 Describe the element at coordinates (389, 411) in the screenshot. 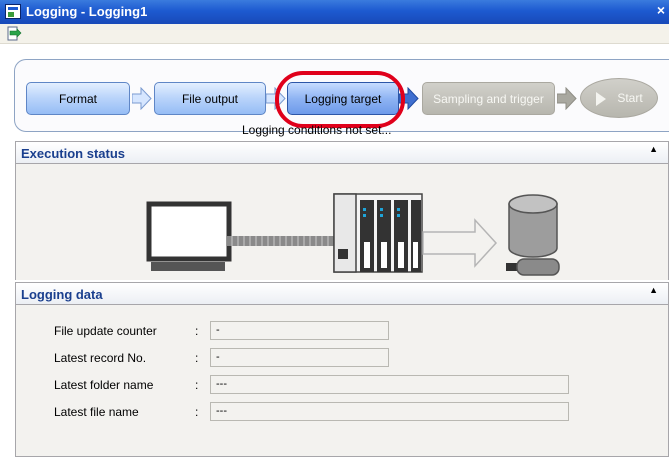

I see `latest-file-name-value: ---` at that location.